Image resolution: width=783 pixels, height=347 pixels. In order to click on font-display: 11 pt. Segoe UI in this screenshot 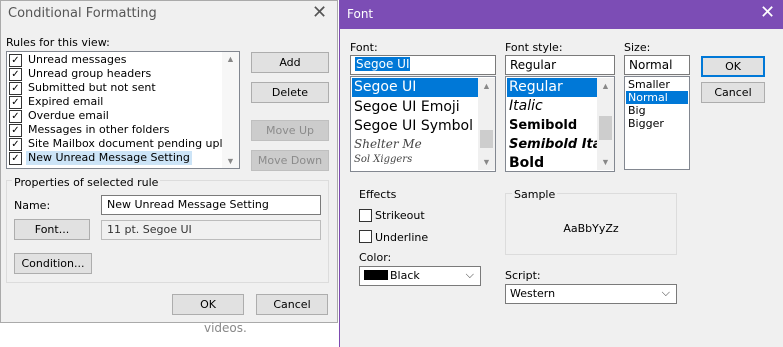, I will do `click(211, 230)`.